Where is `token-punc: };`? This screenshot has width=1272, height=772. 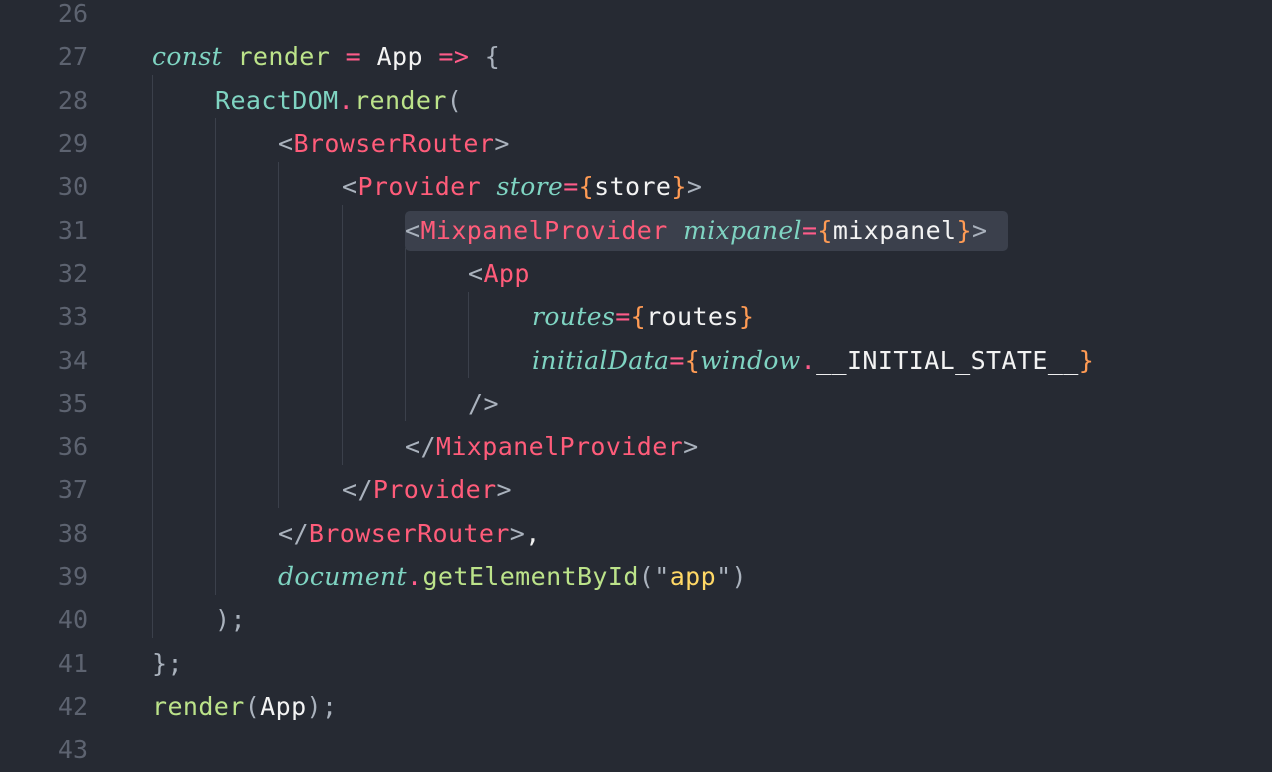 token-punc: }; is located at coordinates (167, 663).